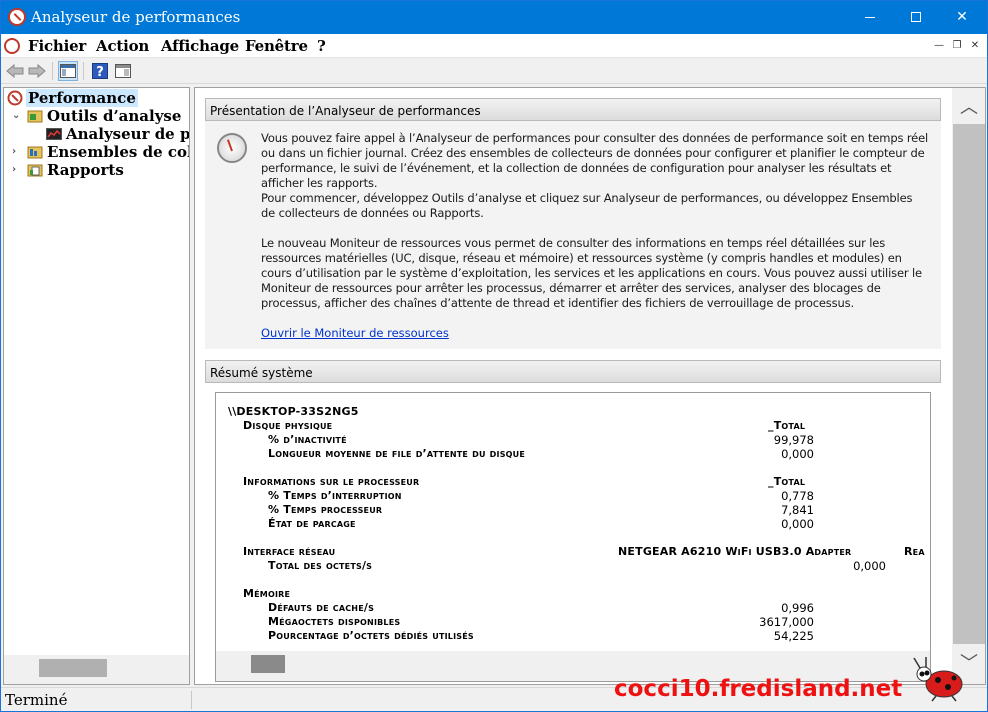 The height and width of the screenshot is (712, 988). I want to click on disk-category-label: Disque physique, so click(288, 425).